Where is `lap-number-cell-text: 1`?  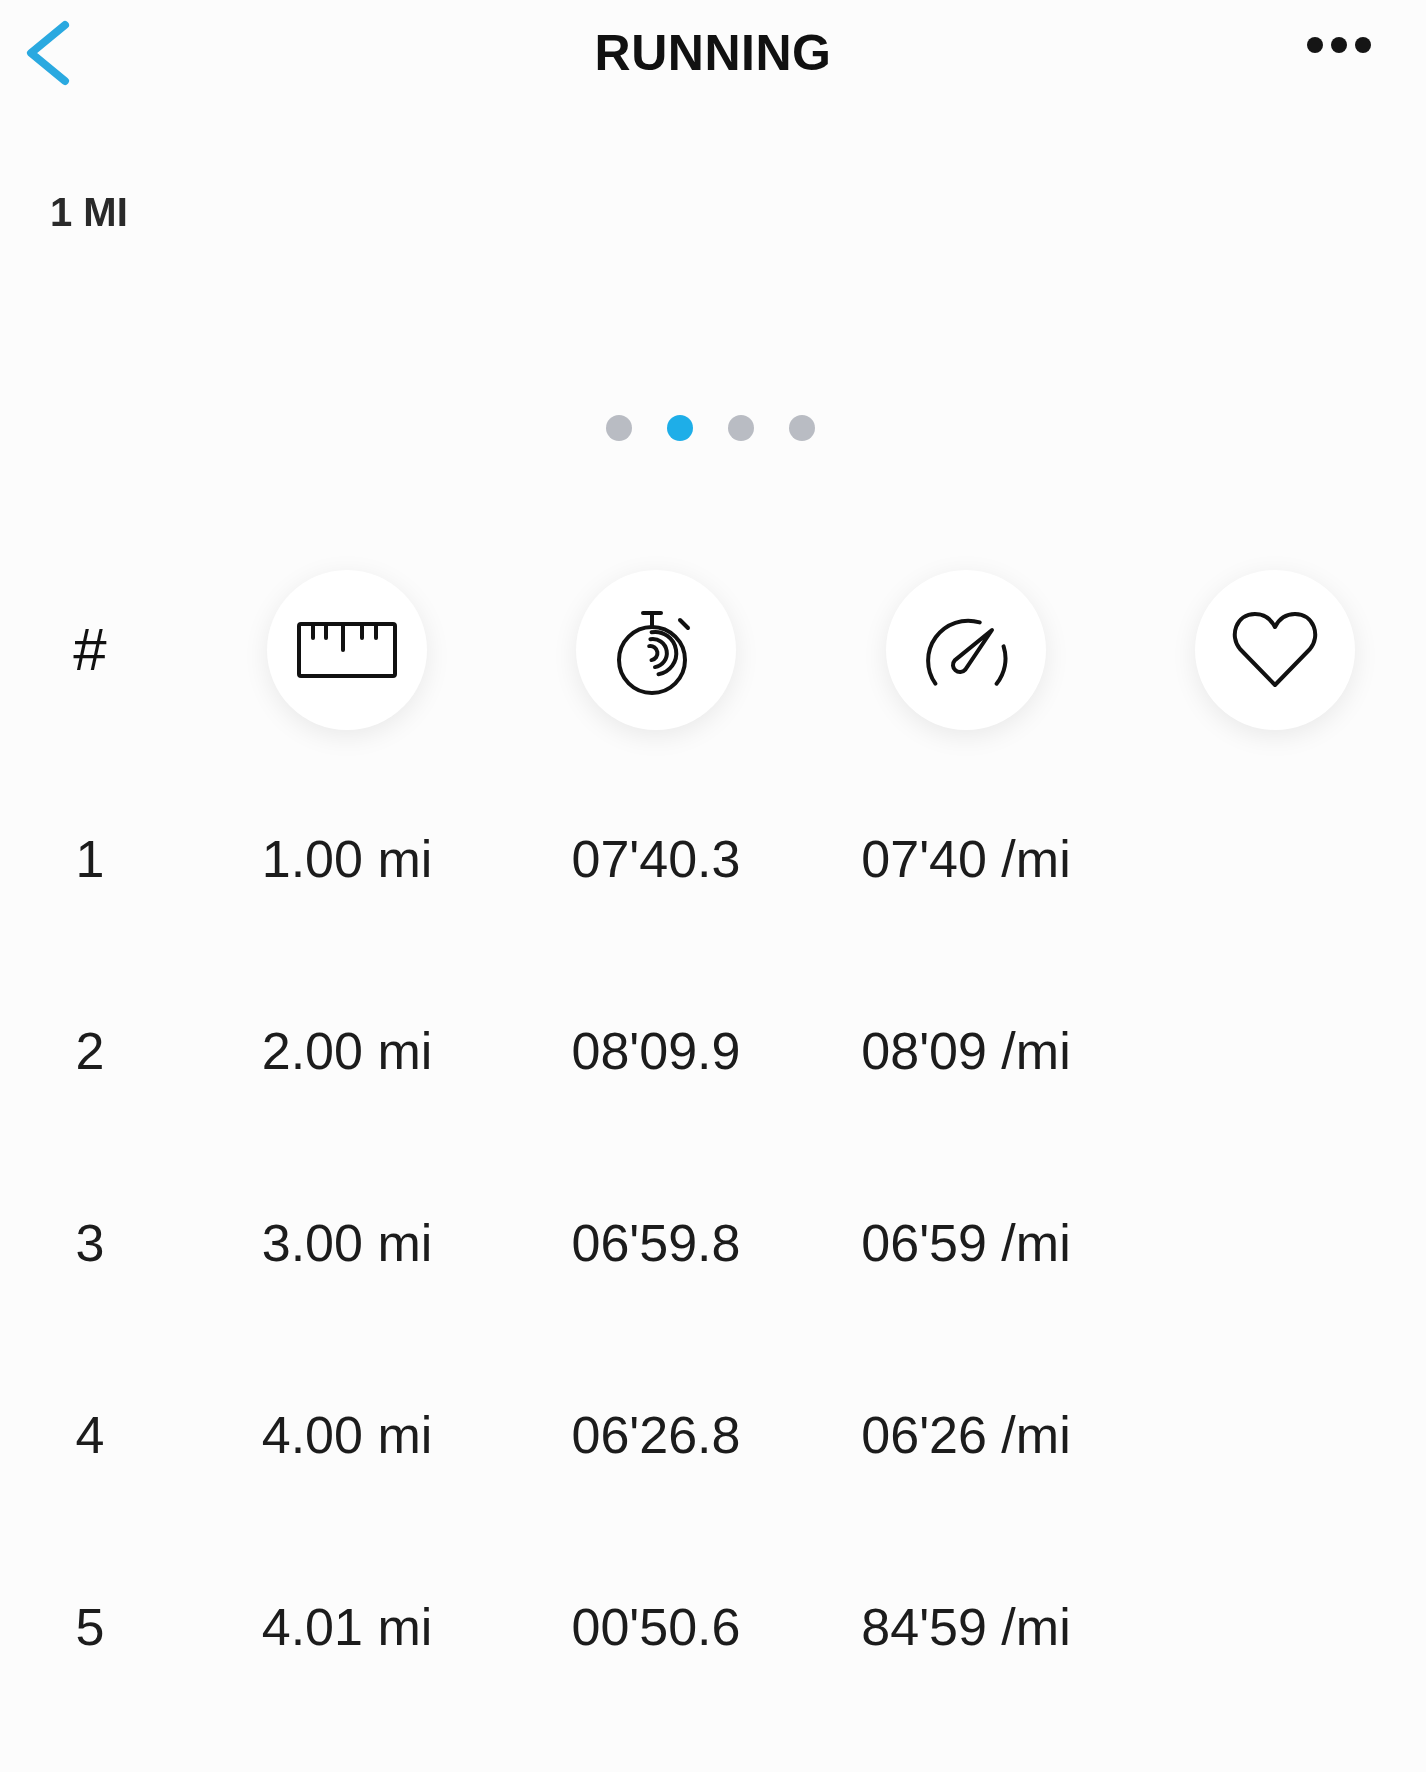
lap-number-cell-text: 1 is located at coordinates (90, 859).